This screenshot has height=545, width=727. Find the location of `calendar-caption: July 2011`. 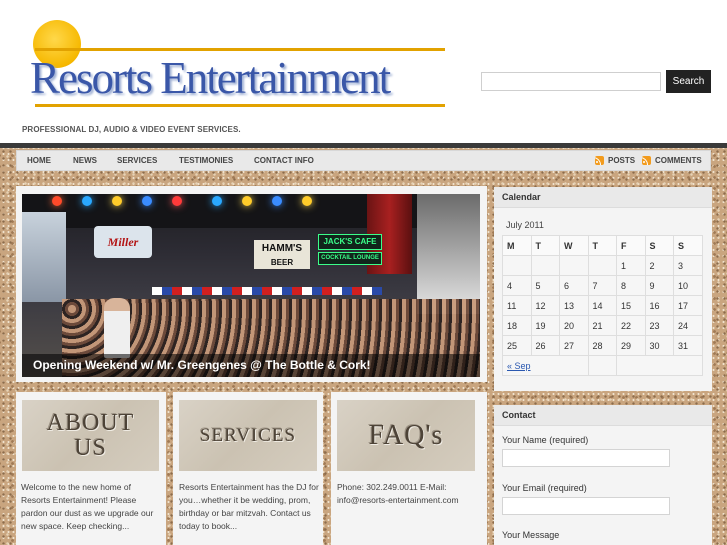

calendar-caption: July 2011 is located at coordinates (525, 225).